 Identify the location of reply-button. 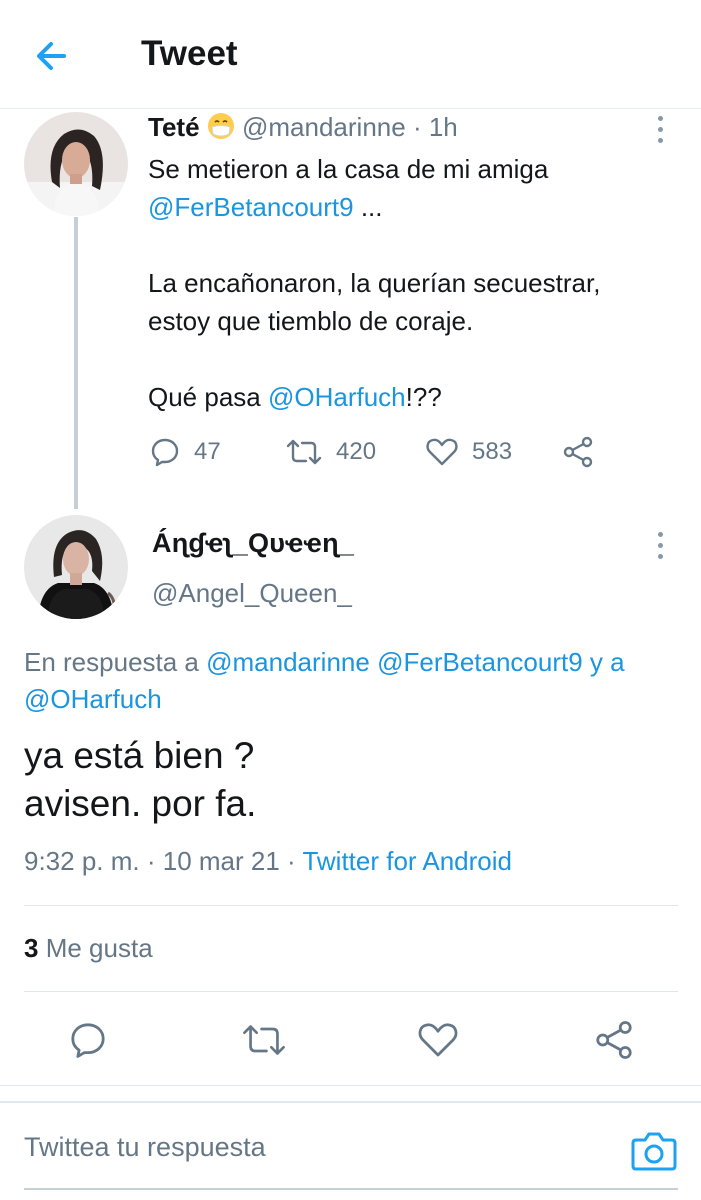
(88, 1040).